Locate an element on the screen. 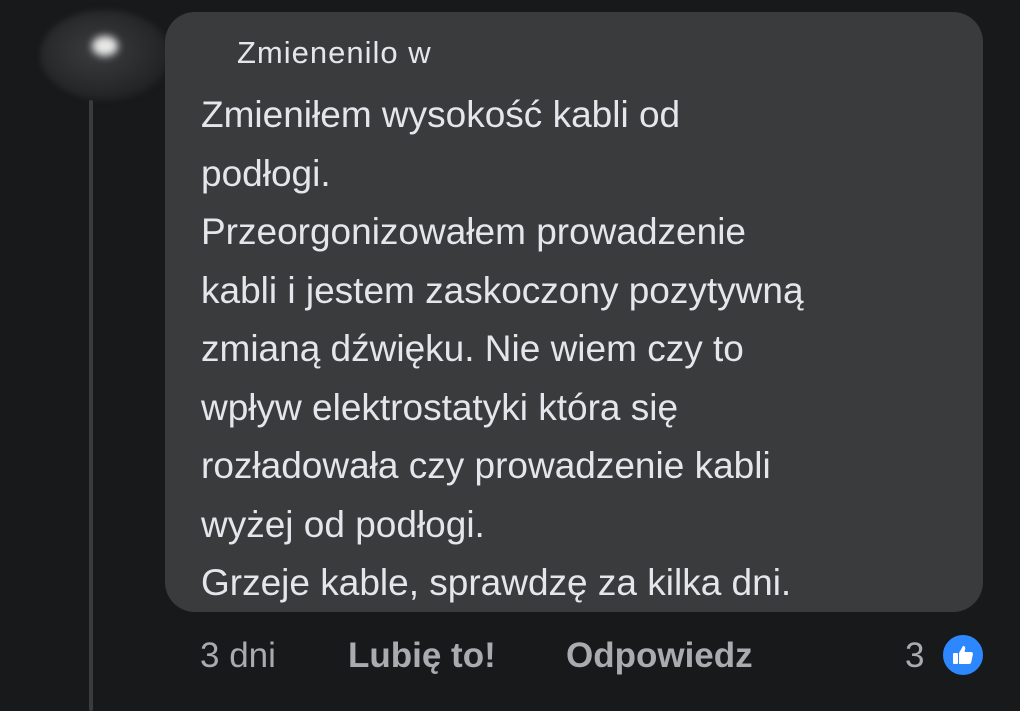 Image resolution: width=1020 pixels, height=711 pixels. comment-line: rozładowała czy prowadzenie kabli is located at coordinates (486, 465).